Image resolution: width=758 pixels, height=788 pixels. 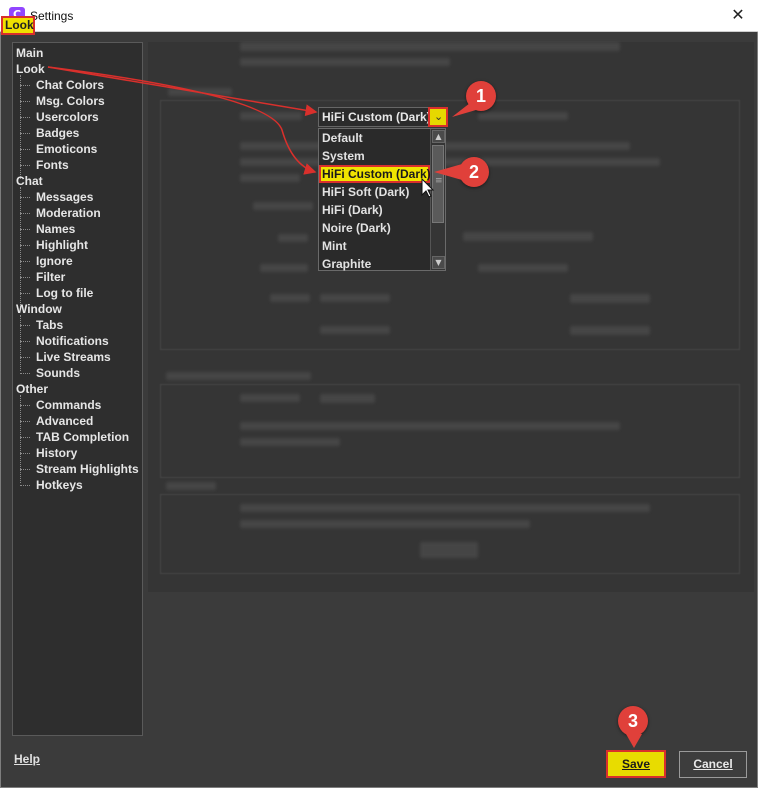 What do you see at coordinates (438, 262) in the screenshot?
I see `scroll-down-icon: ▼` at bounding box center [438, 262].